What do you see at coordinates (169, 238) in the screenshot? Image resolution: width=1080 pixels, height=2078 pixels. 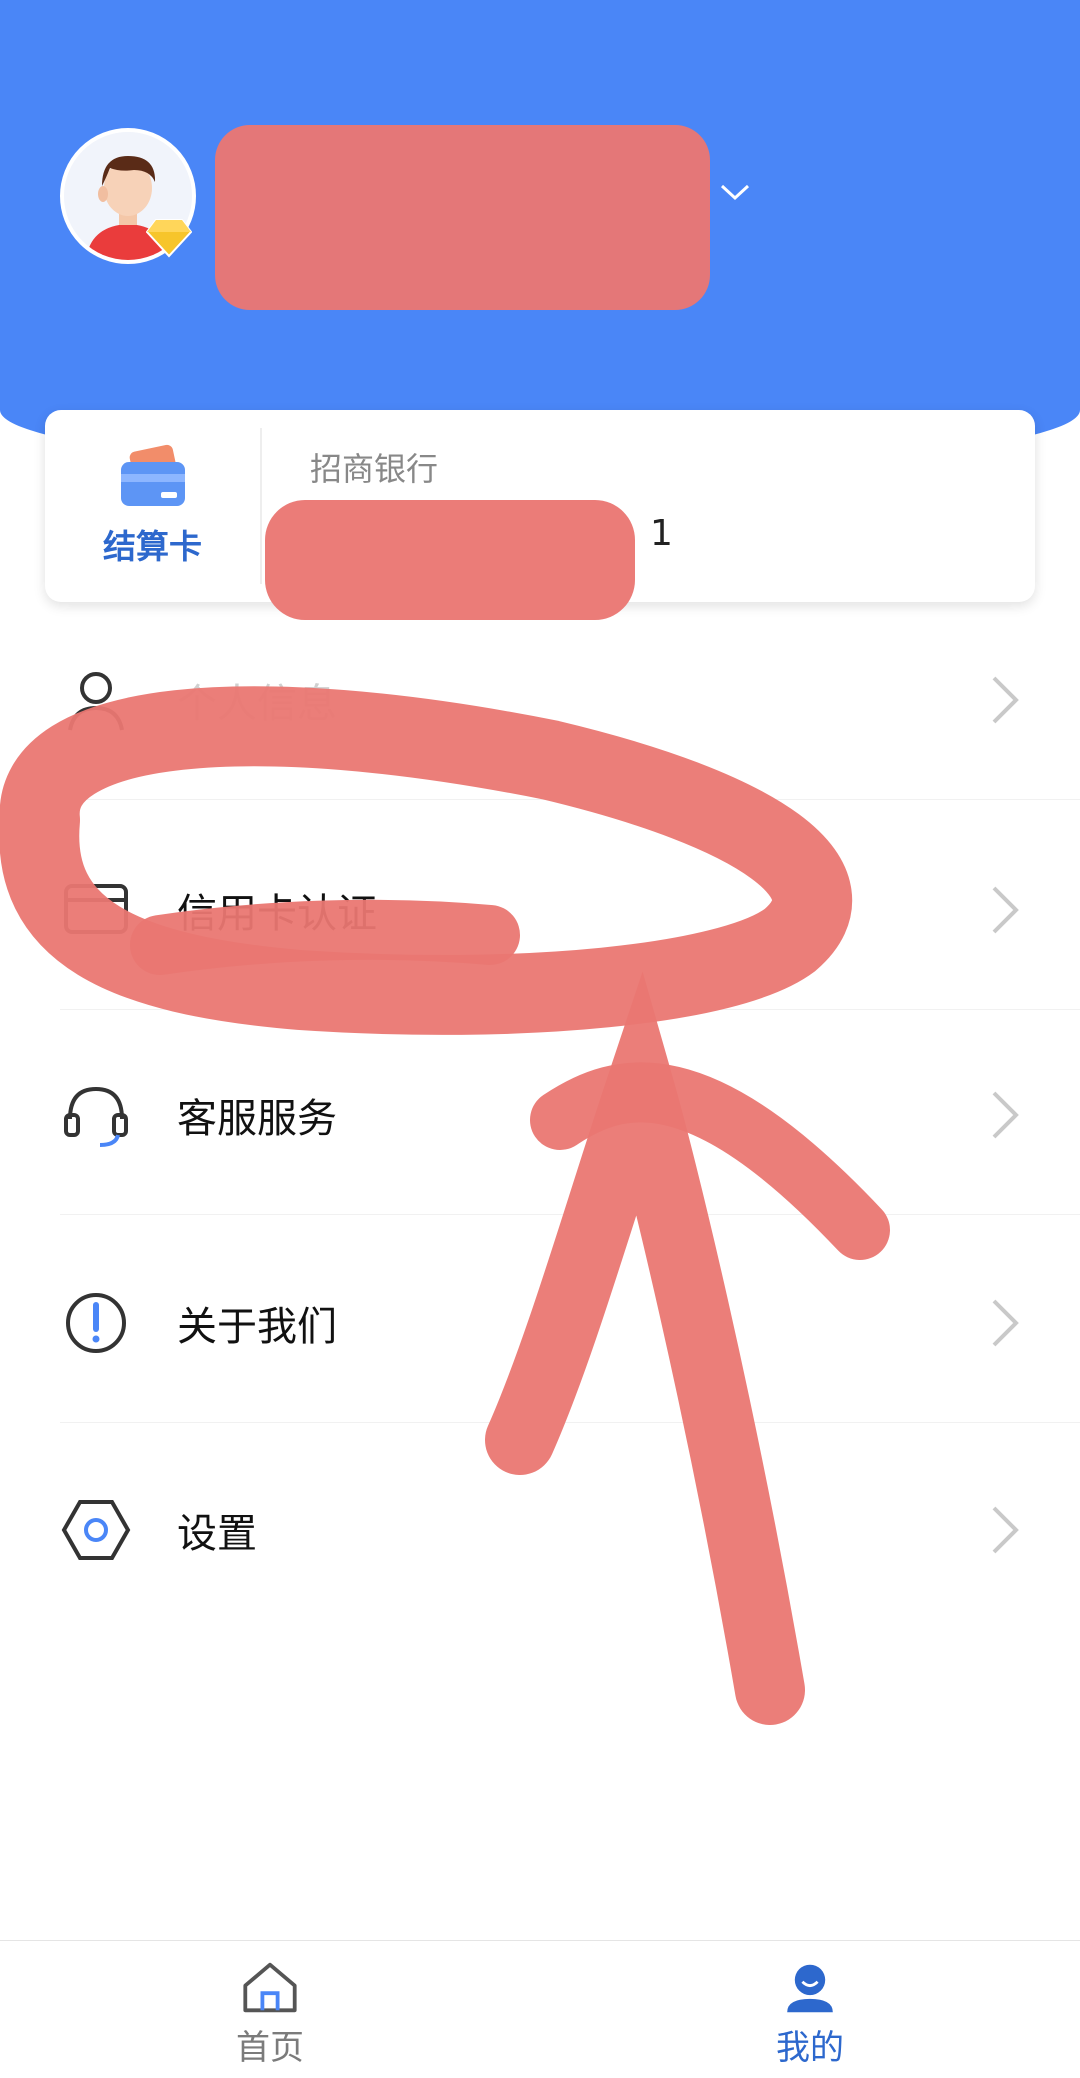 I see `vip-diamond-icon` at bounding box center [169, 238].